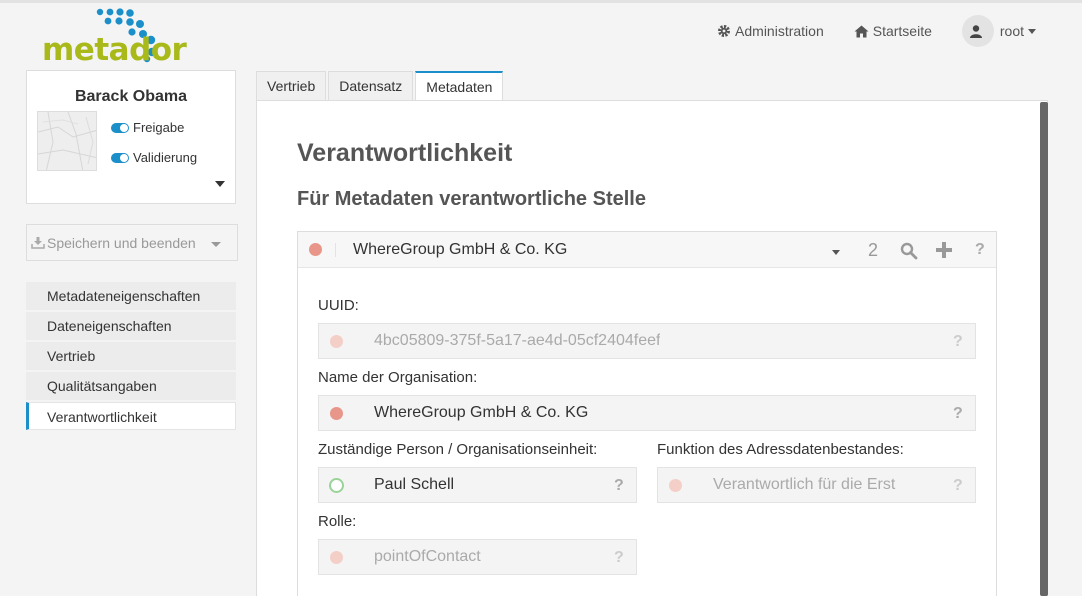 Image resolution: width=1082 pixels, height=596 pixels. I want to click on status-ring-icon, so click(336, 485).